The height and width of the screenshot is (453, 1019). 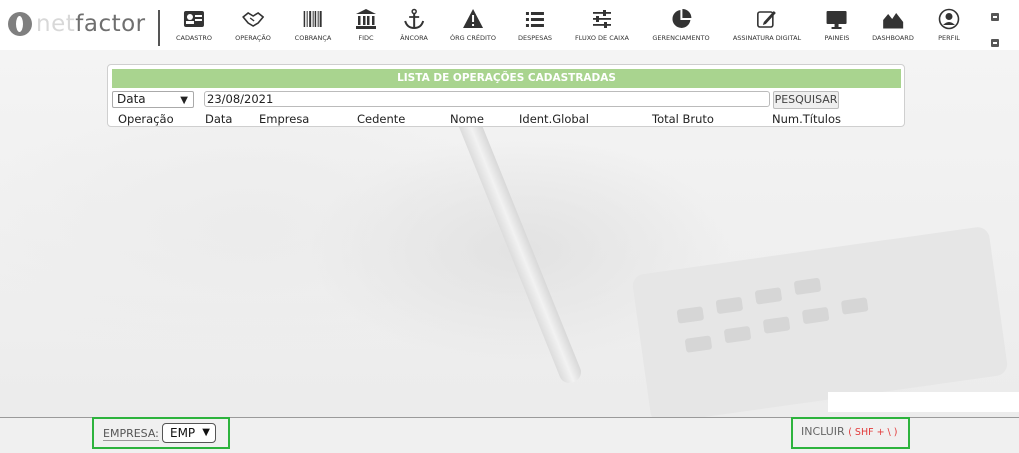 What do you see at coordinates (159, 28) in the screenshot?
I see `logo-divider` at bounding box center [159, 28].